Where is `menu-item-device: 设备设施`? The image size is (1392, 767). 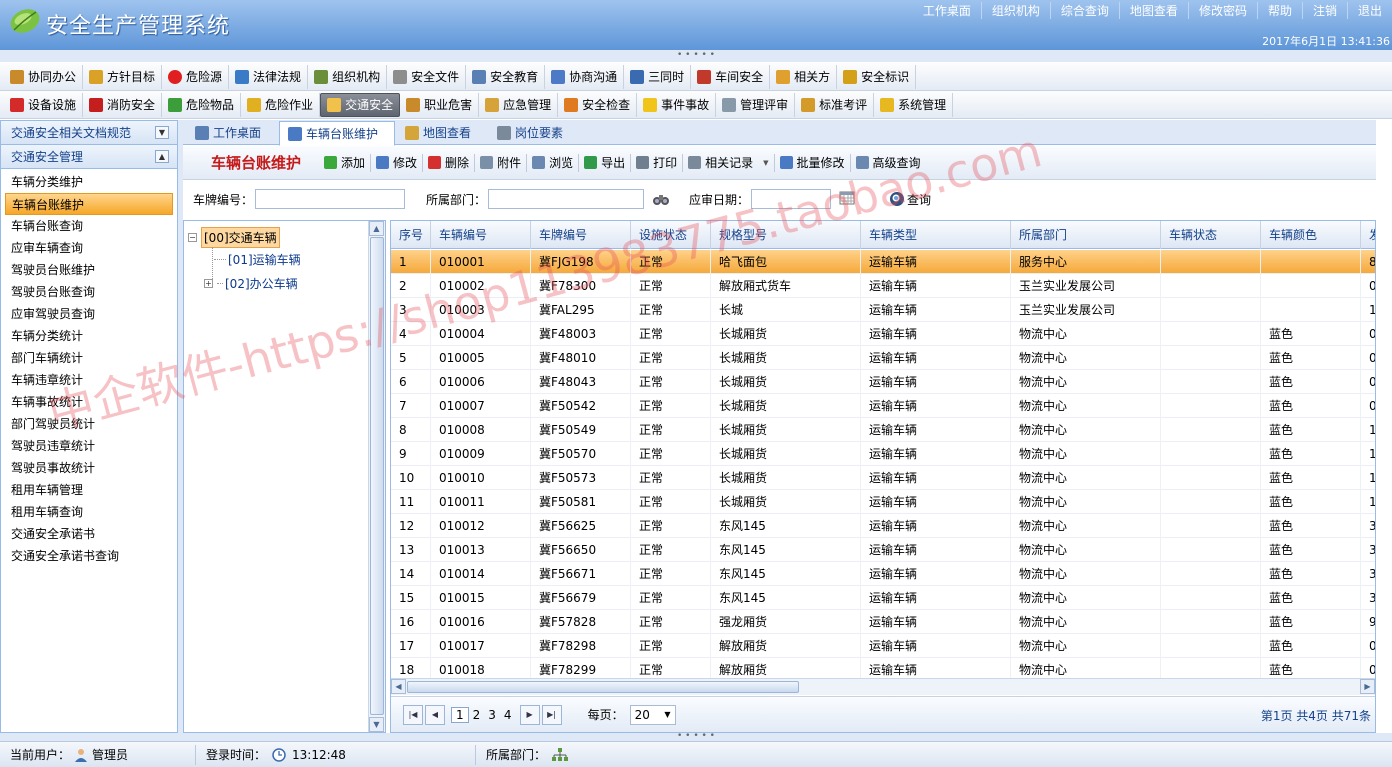
menu-item-device: 设备设施 is located at coordinates (44, 104).